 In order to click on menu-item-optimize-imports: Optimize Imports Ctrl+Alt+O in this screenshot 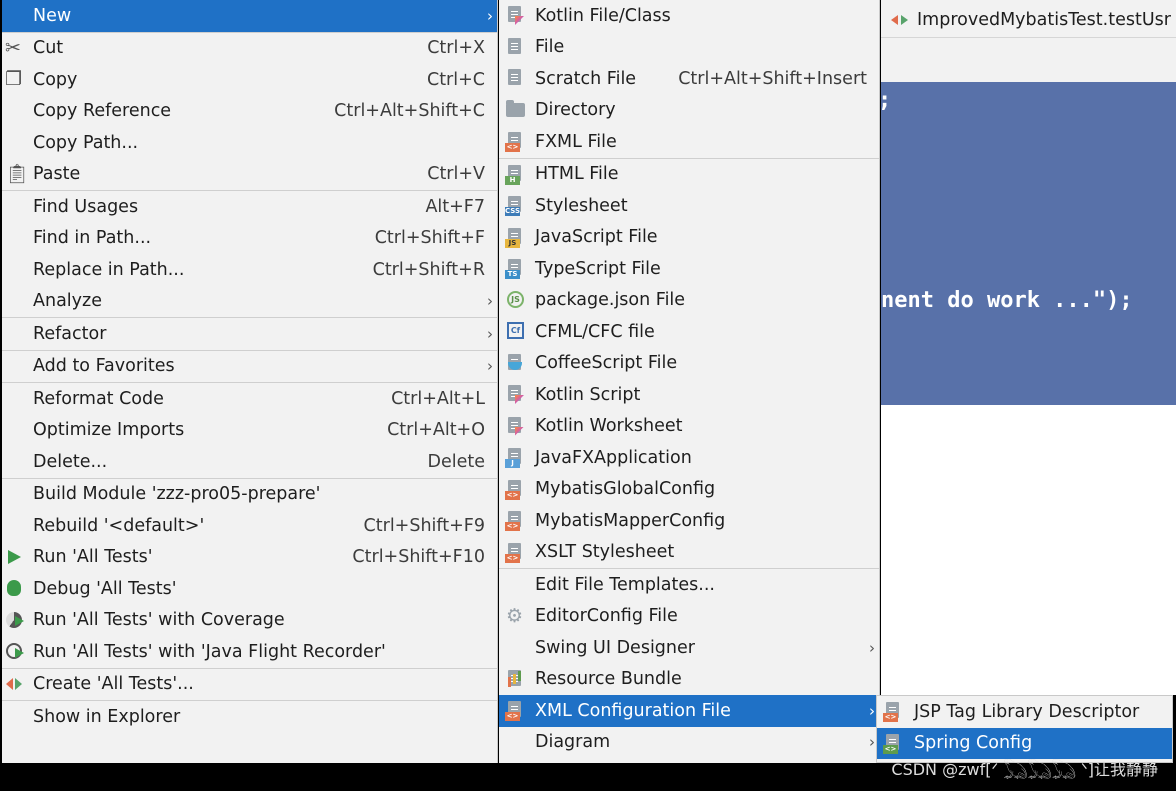, I will do `click(249, 431)`.